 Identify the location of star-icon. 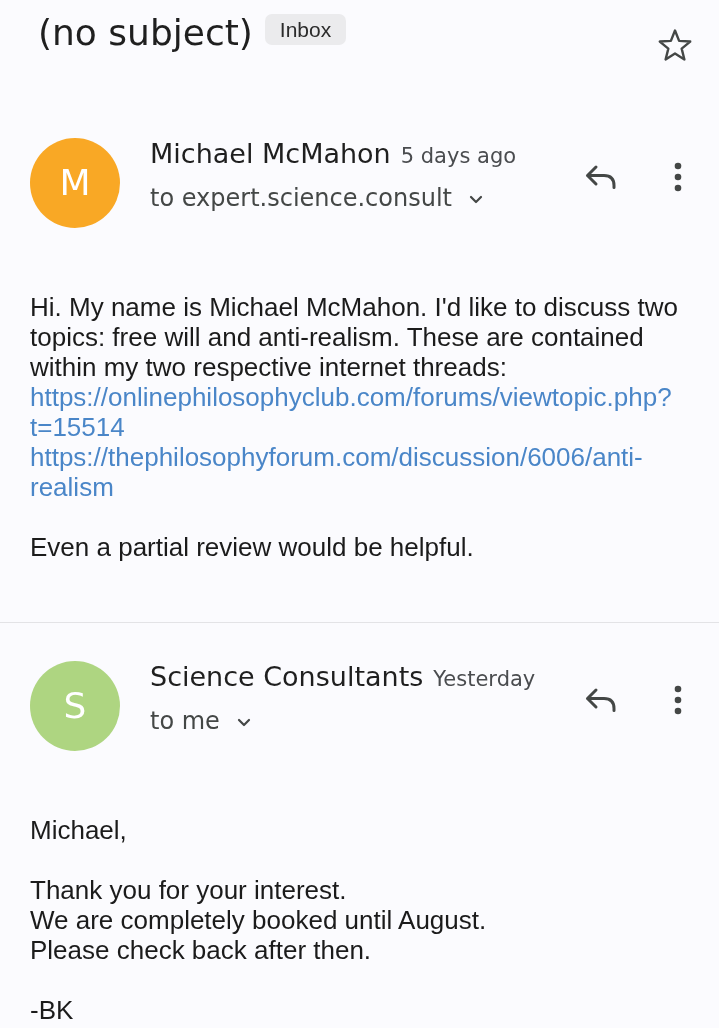
(675, 45).